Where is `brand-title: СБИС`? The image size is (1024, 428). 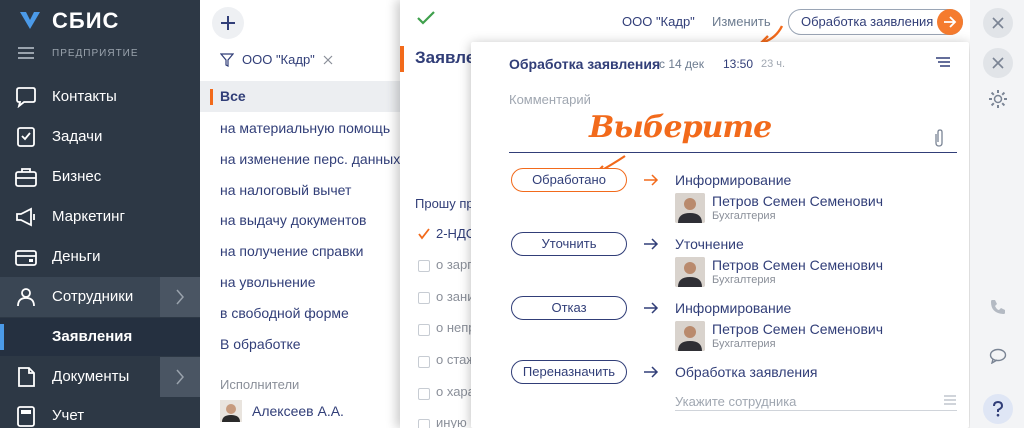 brand-title: СБИС is located at coordinates (86, 20).